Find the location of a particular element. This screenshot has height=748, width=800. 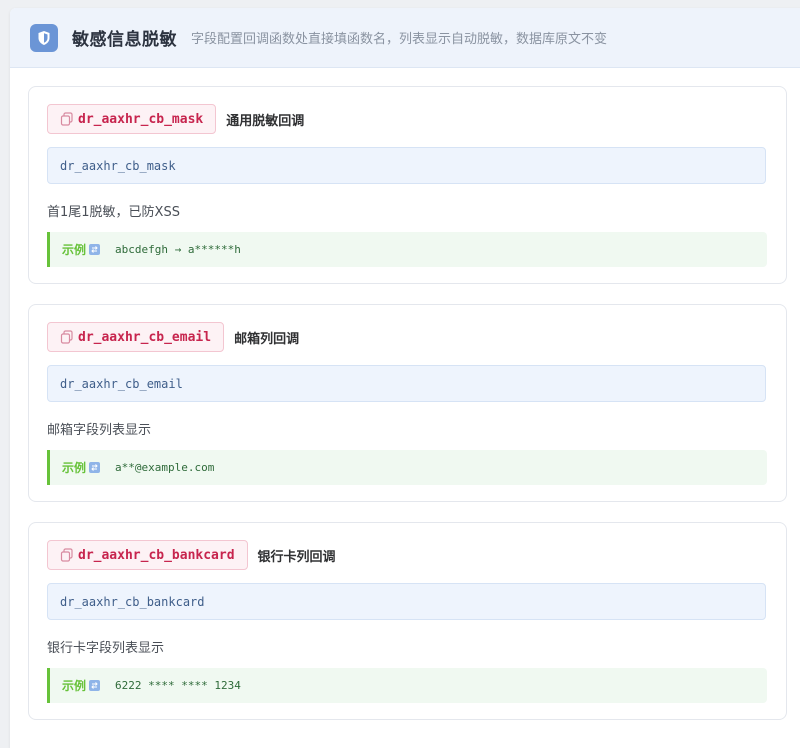

example-box: 示例 6222 **** **** 1234 is located at coordinates (407, 685).